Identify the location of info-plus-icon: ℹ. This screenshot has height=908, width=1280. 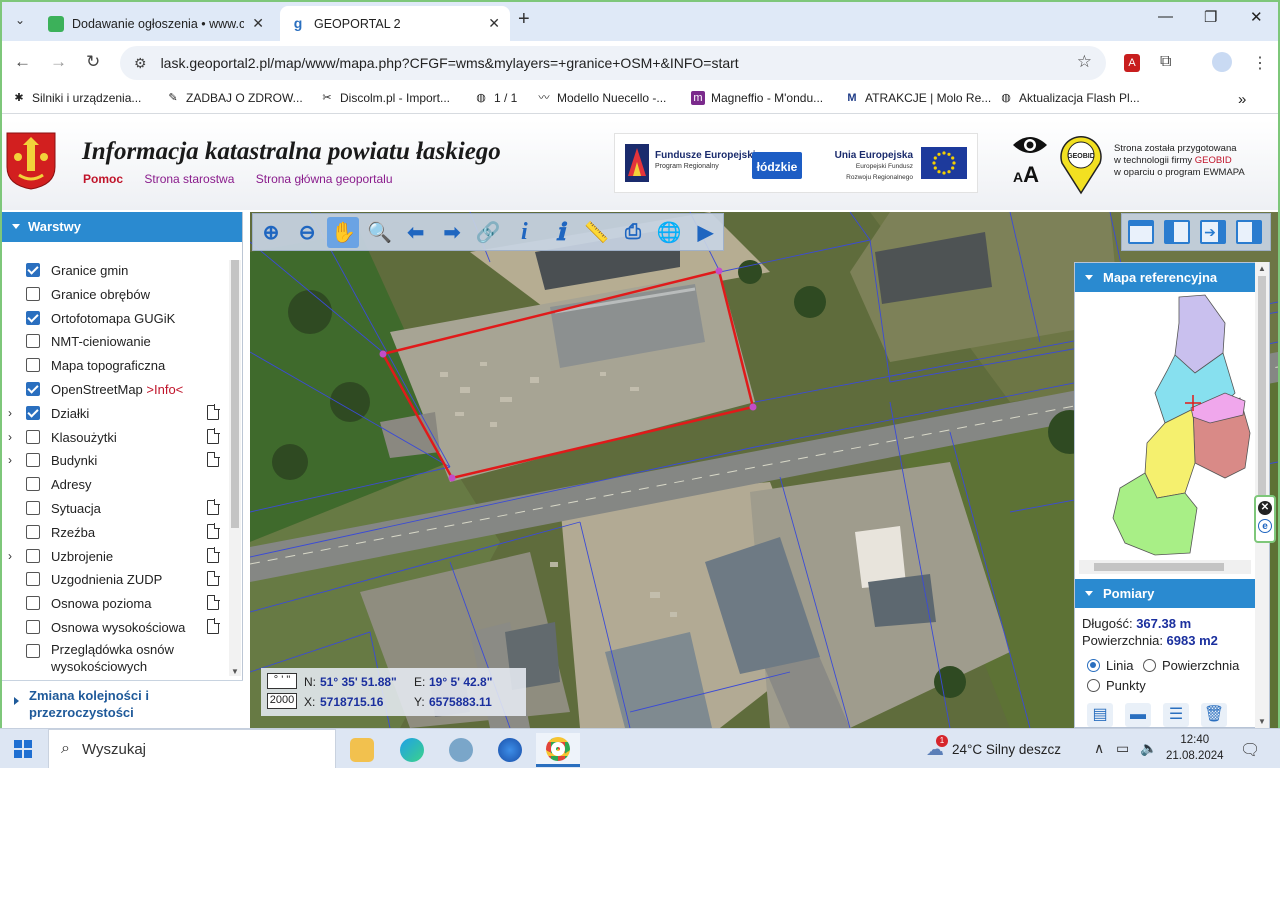
(561, 232).